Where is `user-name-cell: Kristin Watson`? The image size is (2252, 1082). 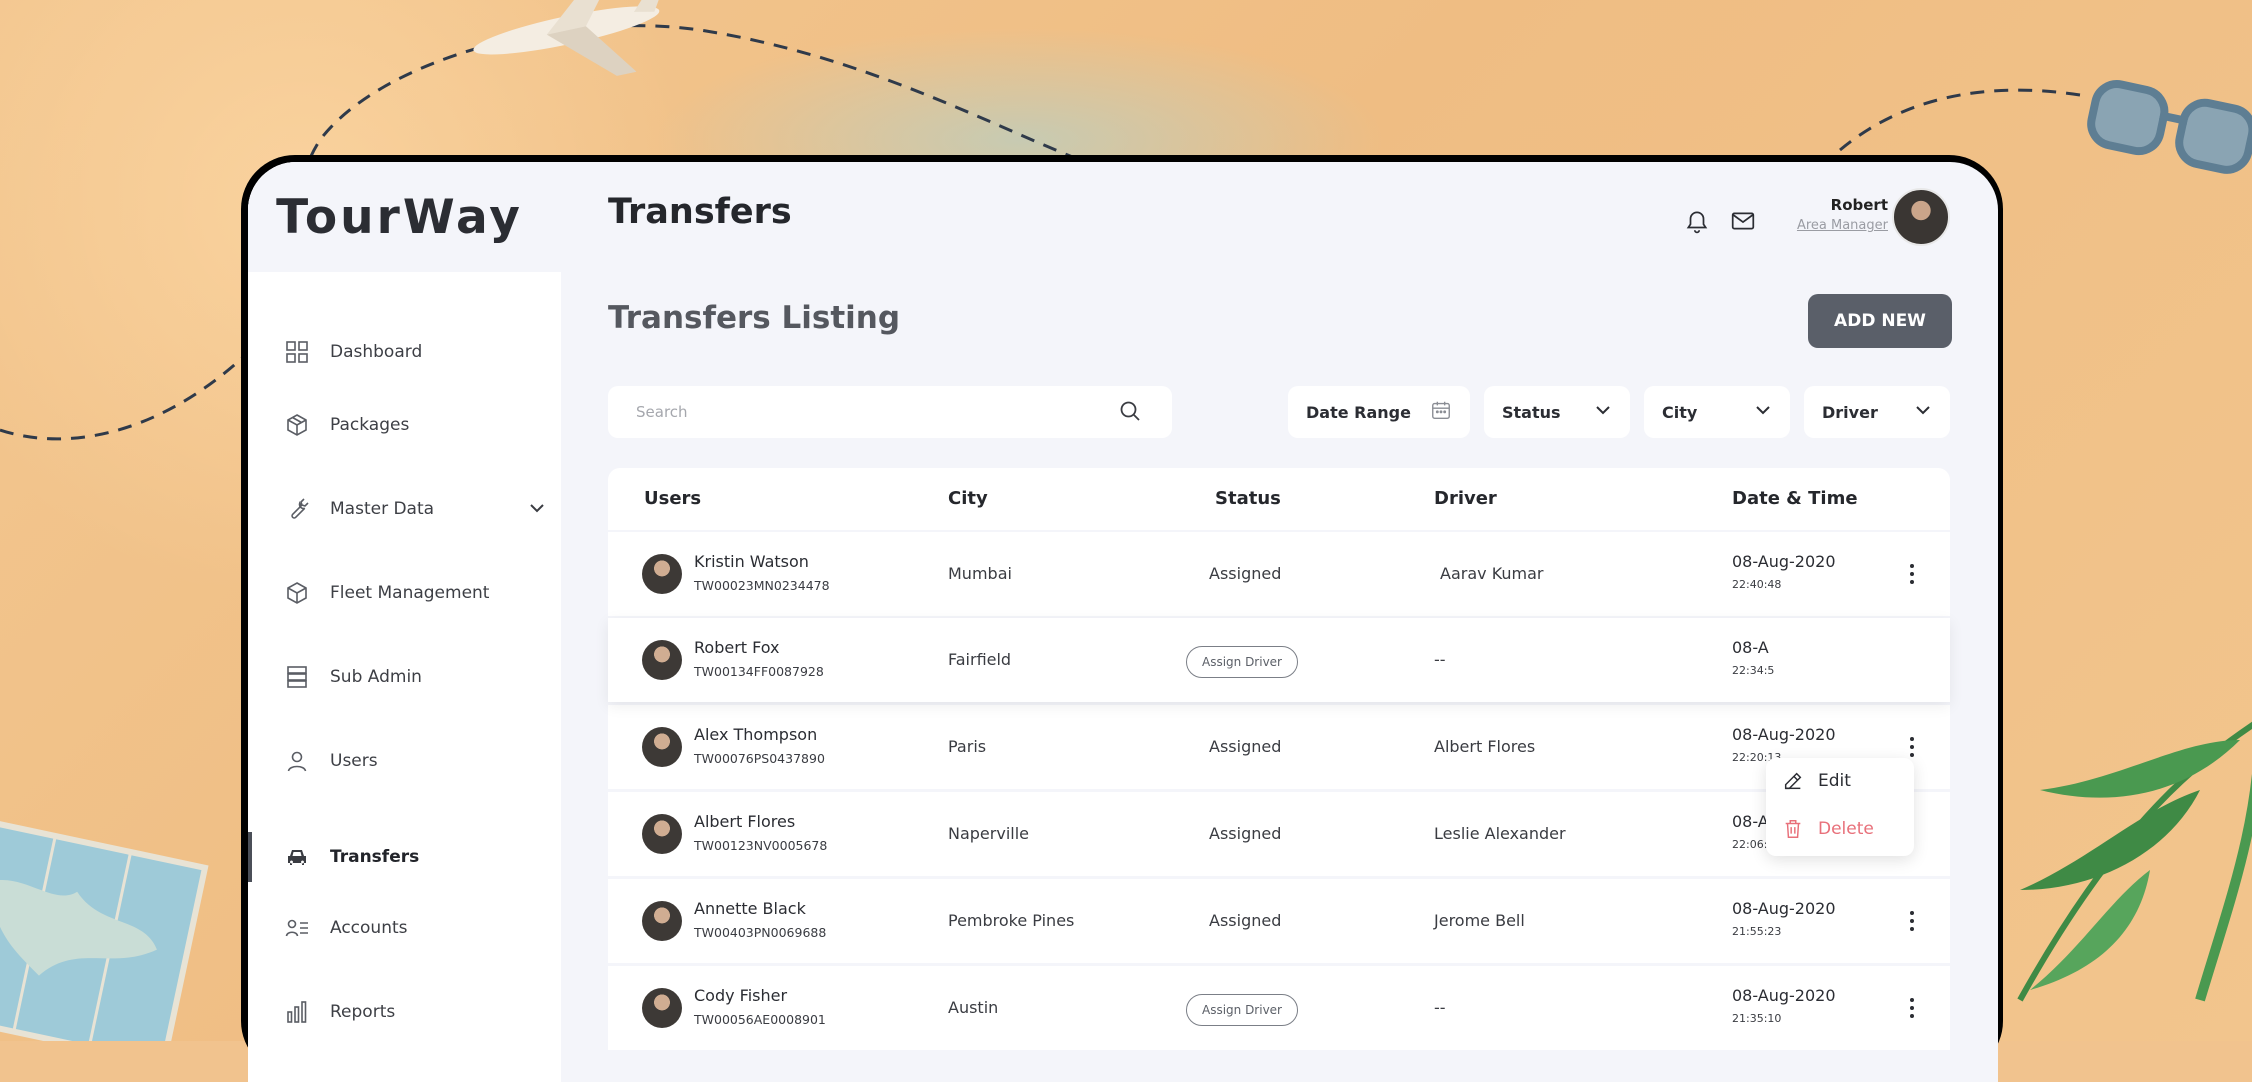
user-name-cell: Kristin Watson is located at coordinates (751, 561).